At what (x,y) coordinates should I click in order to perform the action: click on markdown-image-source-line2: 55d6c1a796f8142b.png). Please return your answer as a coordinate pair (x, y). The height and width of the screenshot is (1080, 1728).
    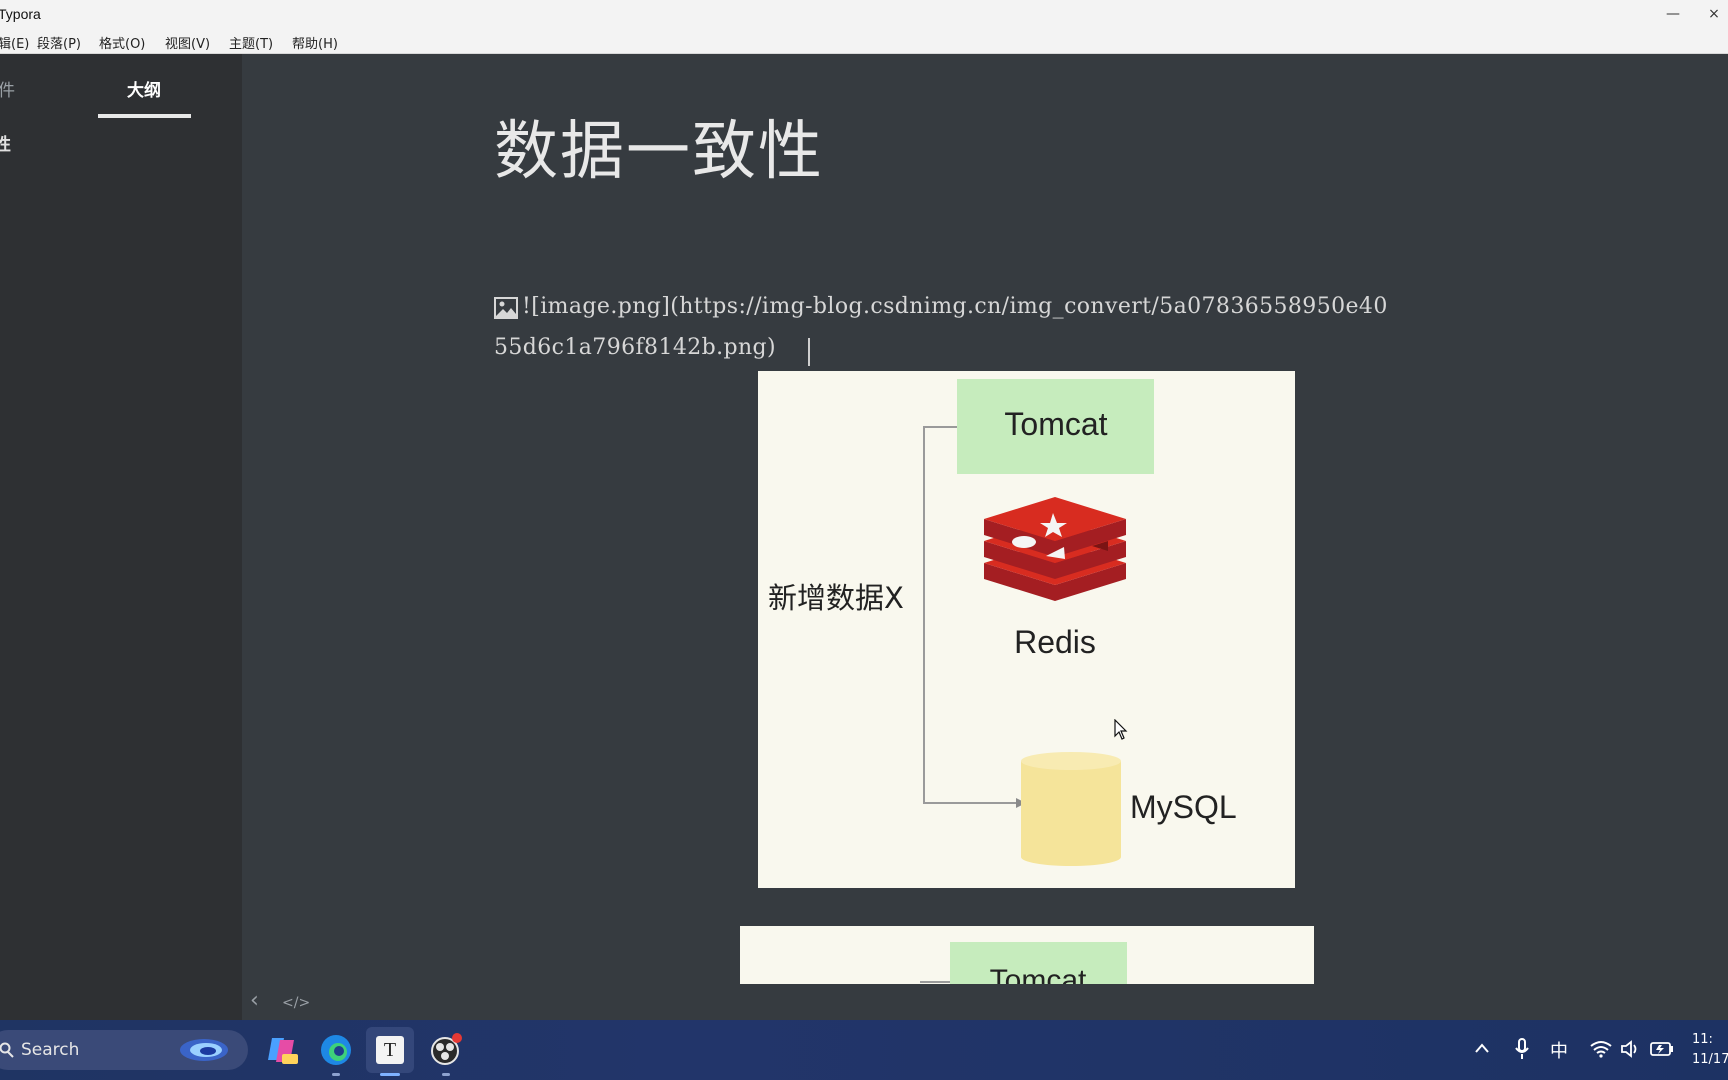
    Looking at the image, I should click on (635, 347).